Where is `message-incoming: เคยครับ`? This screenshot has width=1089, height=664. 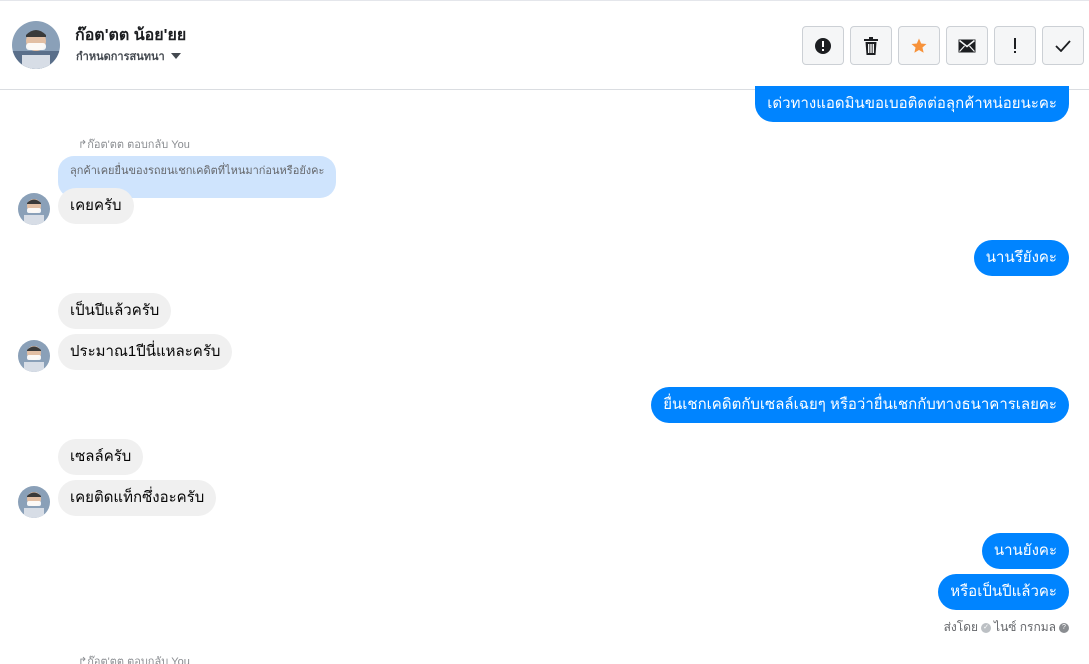 message-incoming: เคยครับ is located at coordinates (96, 206).